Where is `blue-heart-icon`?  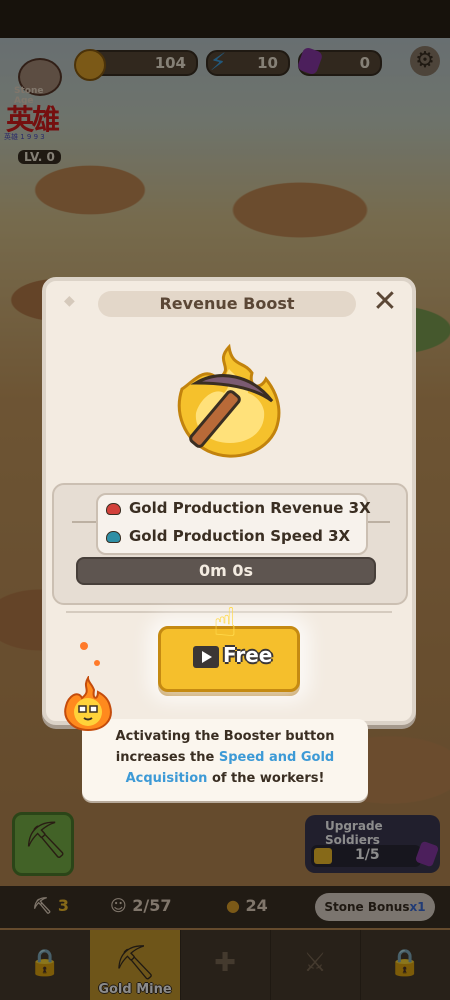 blue-heart-icon is located at coordinates (113, 536).